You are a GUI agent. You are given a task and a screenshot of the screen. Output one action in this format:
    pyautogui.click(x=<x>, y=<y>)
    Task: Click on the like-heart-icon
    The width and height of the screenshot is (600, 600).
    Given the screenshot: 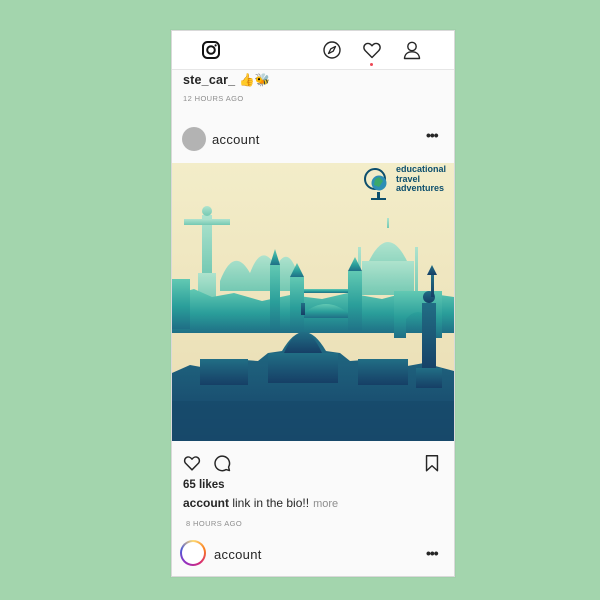 What is the action you would take?
    pyautogui.click(x=192, y=463)
    